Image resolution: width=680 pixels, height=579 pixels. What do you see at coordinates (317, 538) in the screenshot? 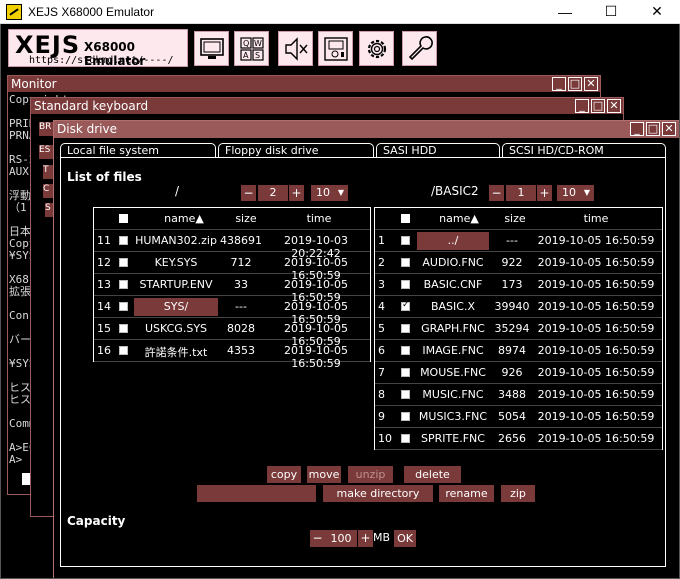
I see `capacity-decrease-button: −` at bounding box center [317, 538].